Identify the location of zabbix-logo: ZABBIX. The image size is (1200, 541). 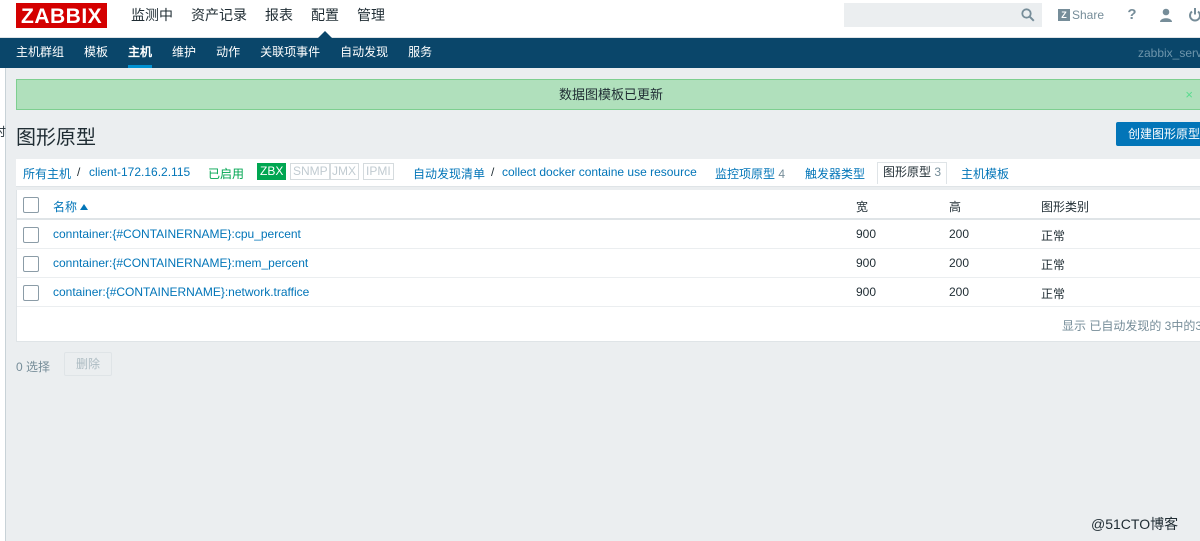
(62, 15).